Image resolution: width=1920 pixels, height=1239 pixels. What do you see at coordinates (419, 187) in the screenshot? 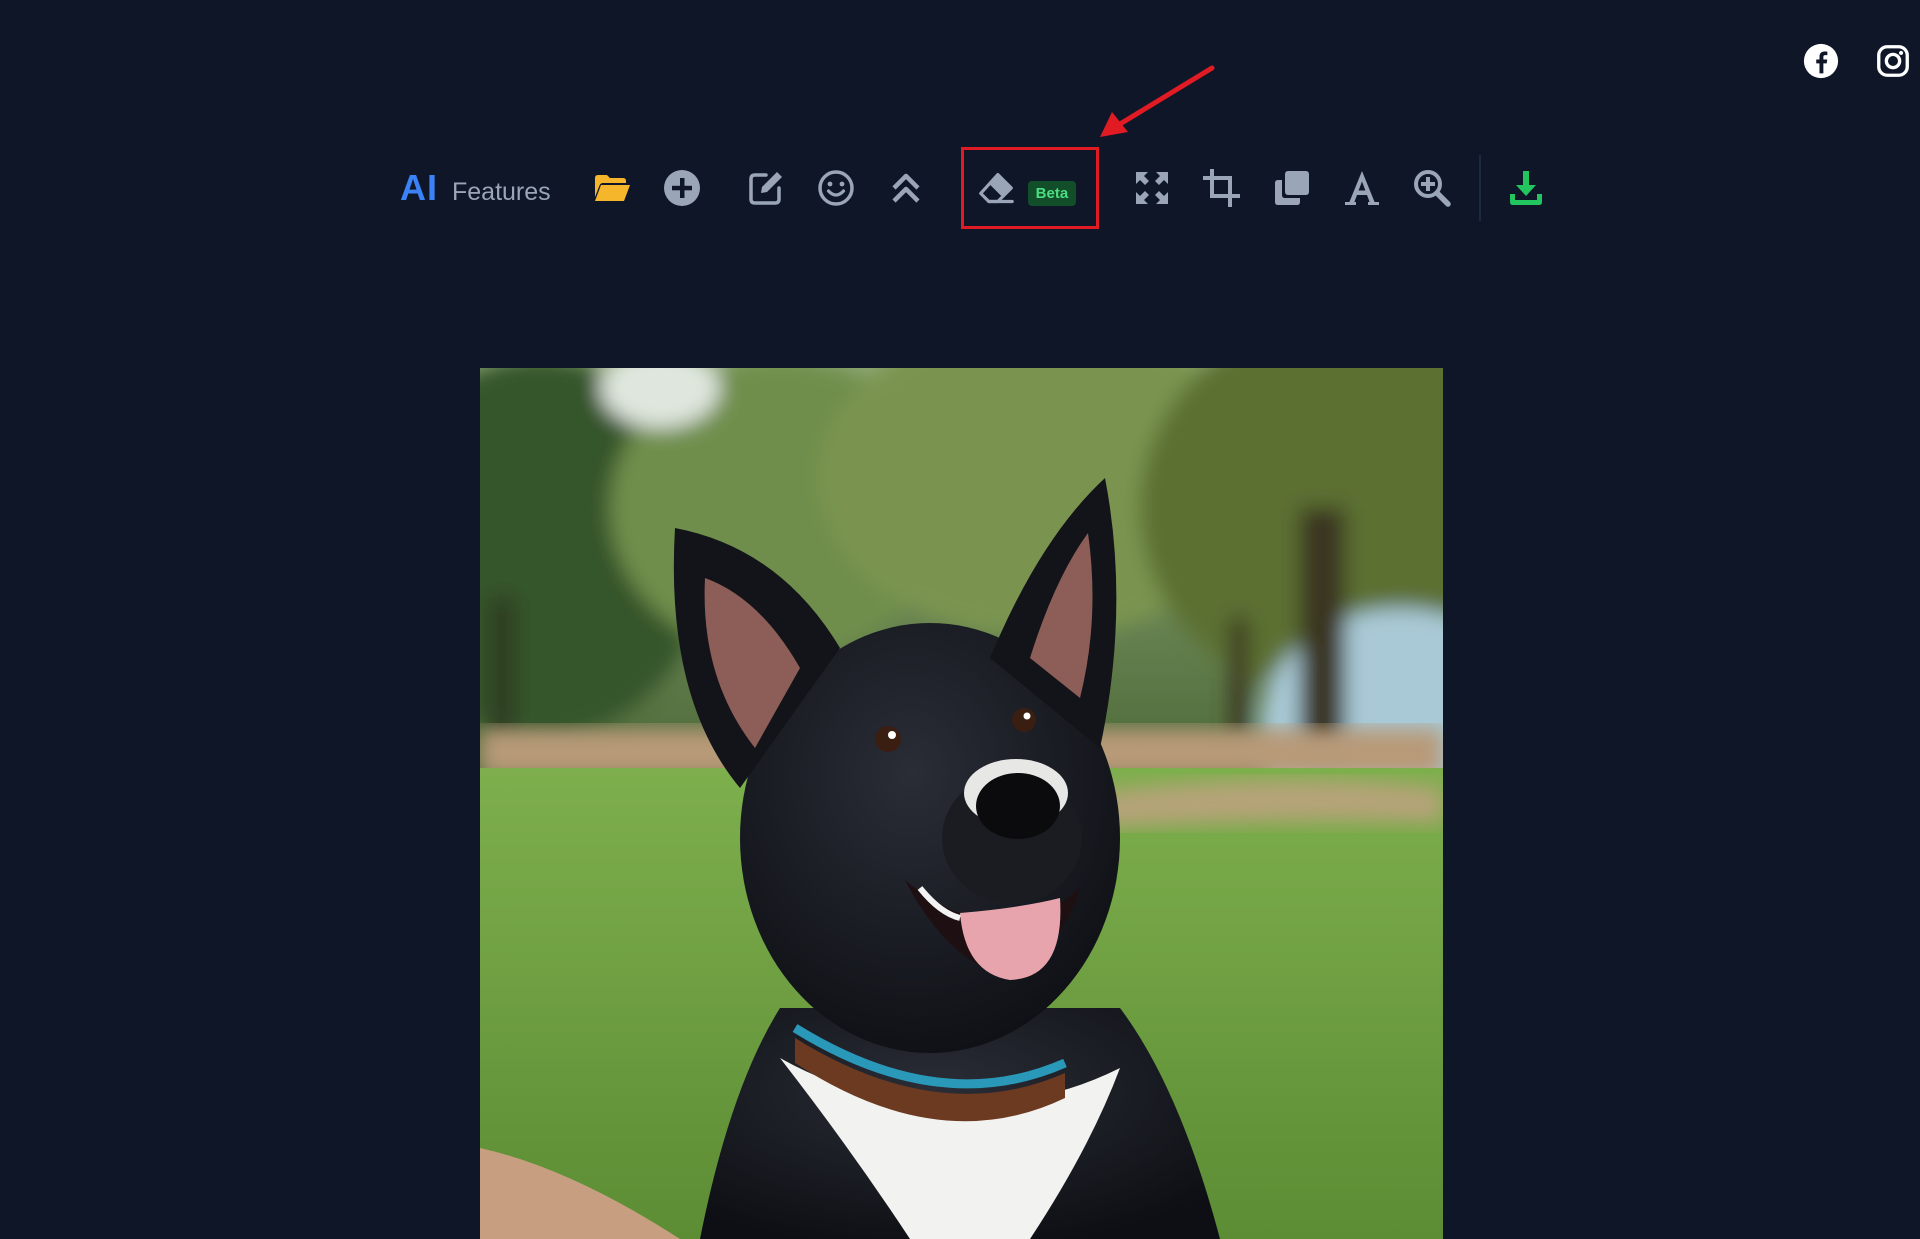
I see `ai-label: AI` at bounding box center [419, 187].